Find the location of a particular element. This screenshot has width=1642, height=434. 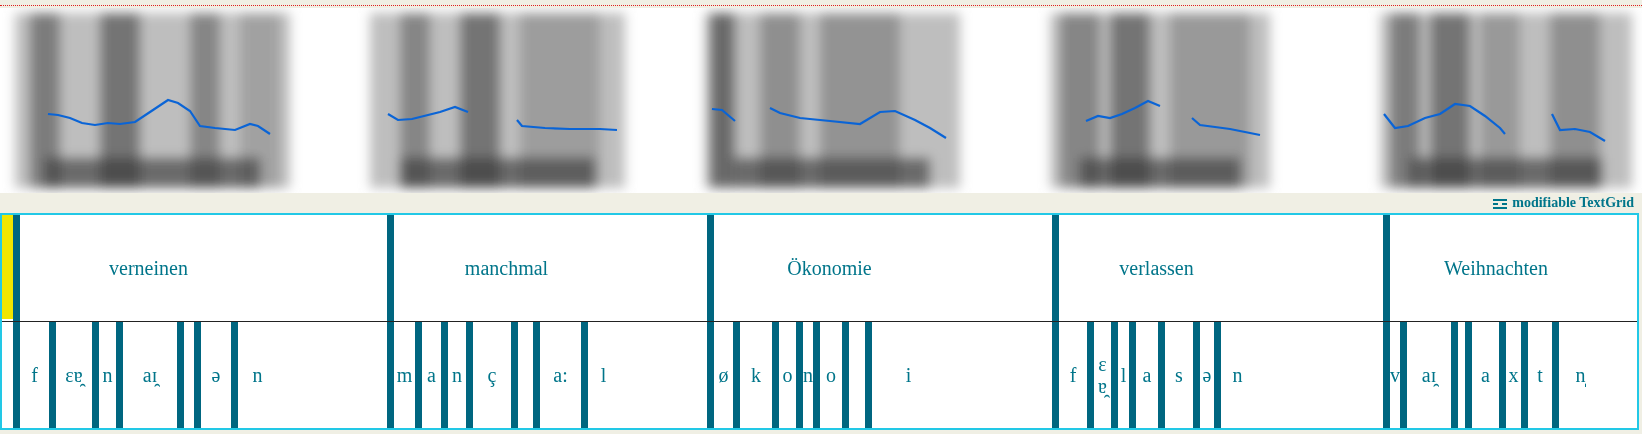

word-label: verneinen is located at coordinates (148, 268).